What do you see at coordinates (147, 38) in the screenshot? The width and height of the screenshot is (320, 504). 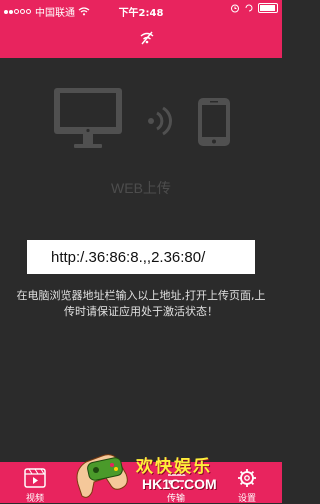 I see `wifi-off-icon` at bounding box center [147, 38].